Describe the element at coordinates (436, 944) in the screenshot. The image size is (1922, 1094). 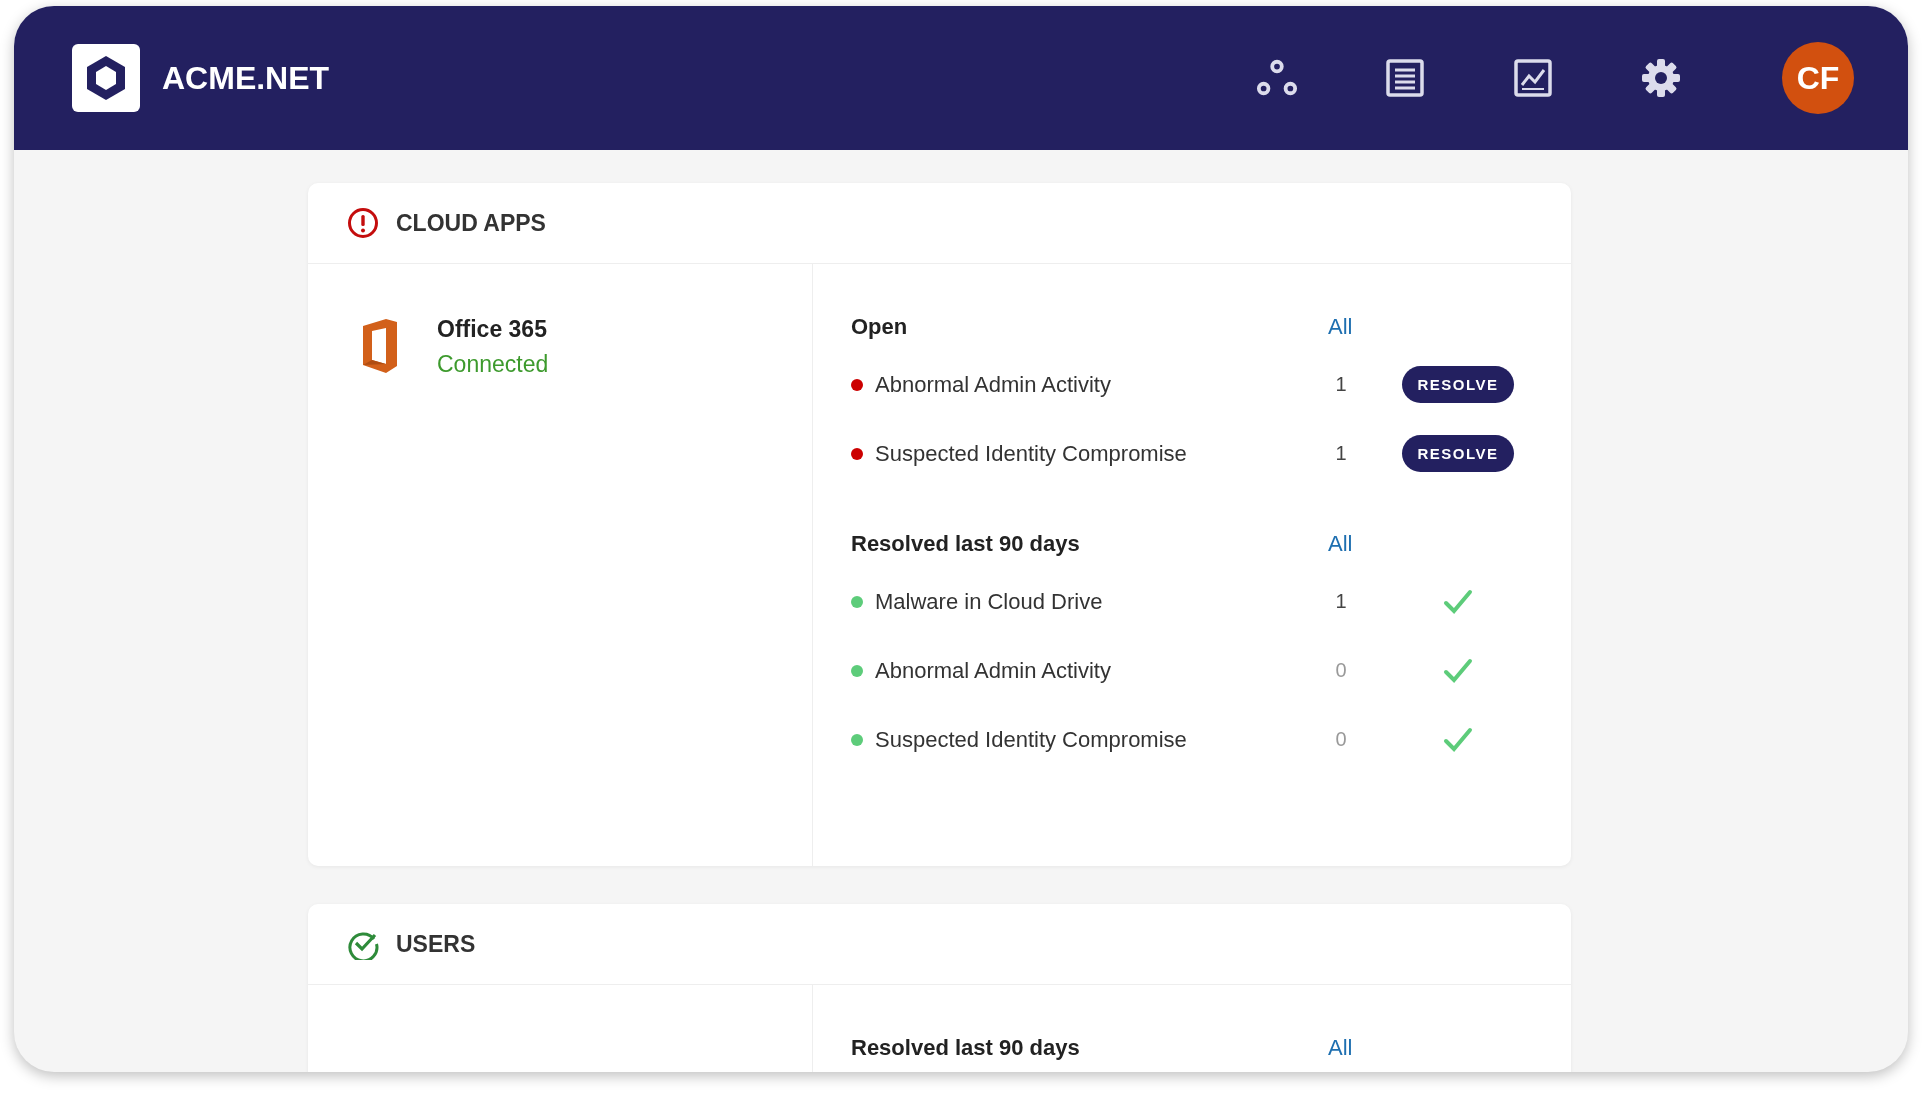
I see `card-title: USERS` at that location.